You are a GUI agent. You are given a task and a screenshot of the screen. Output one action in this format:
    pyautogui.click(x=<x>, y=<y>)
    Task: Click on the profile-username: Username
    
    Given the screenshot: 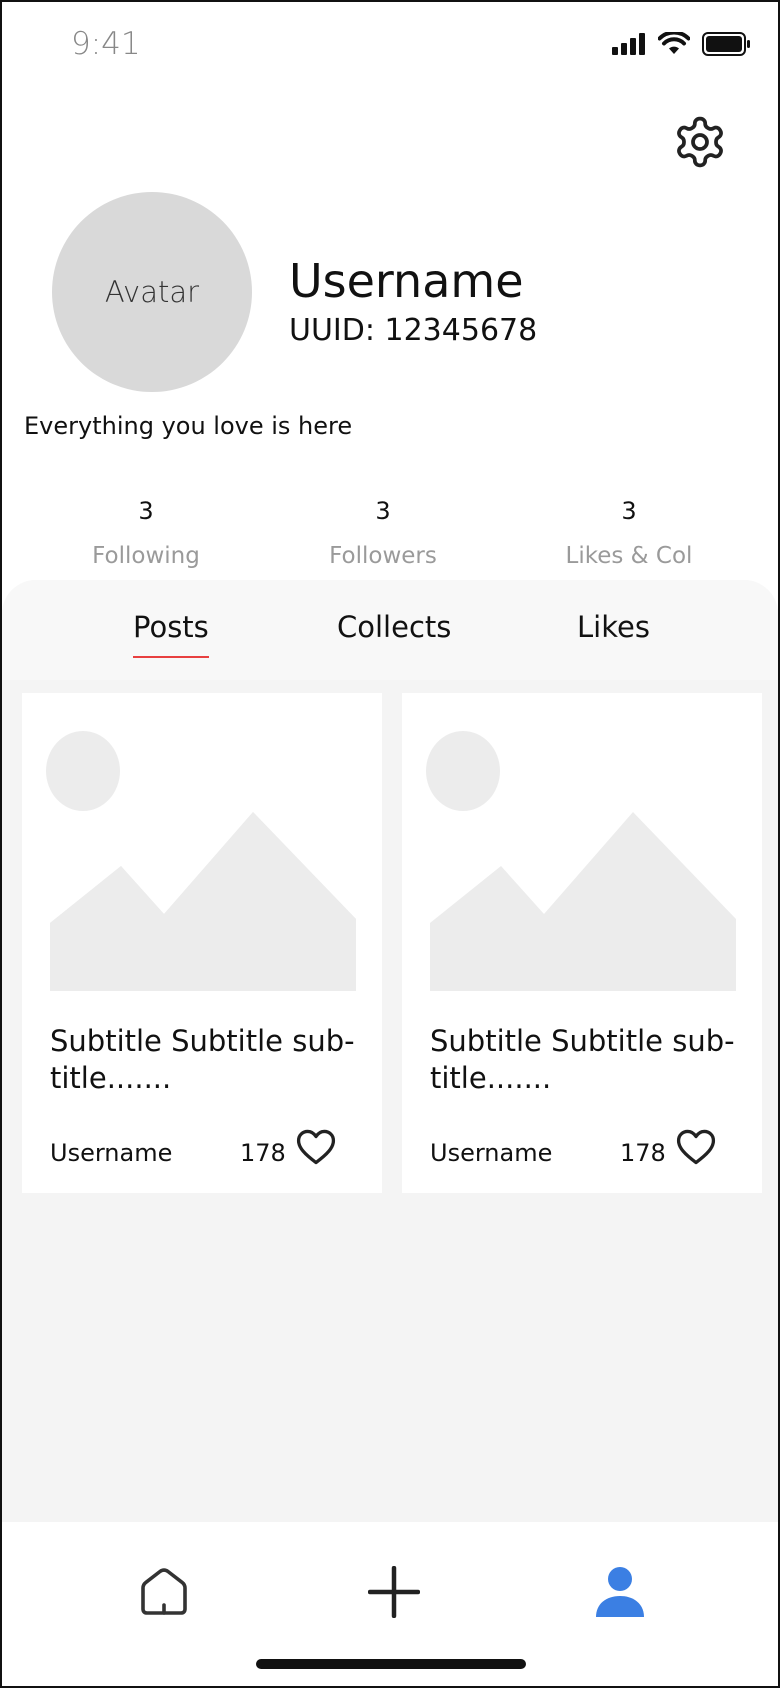 What is the action you would take?
    pyautogui.click(x=406, y=281)
    